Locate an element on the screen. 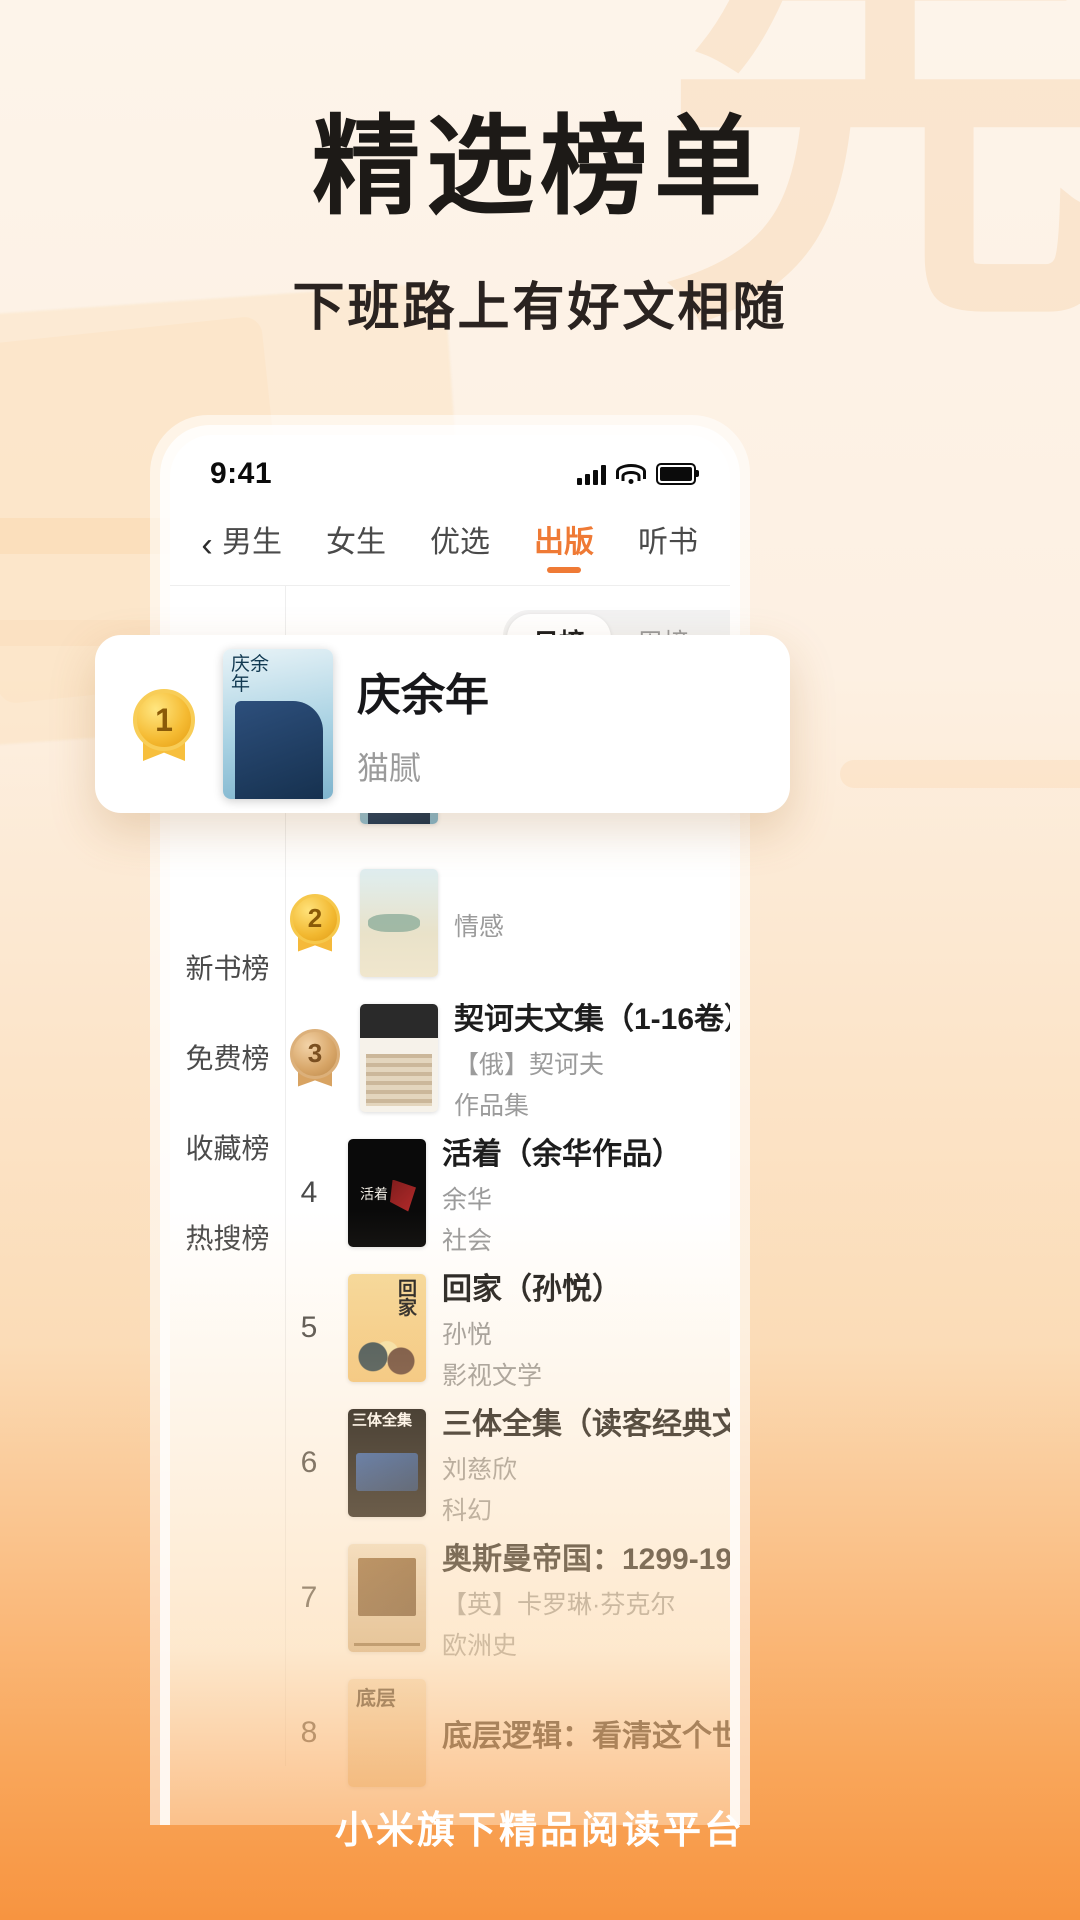 This screenshot has width=1080, height=1920. chevron-left-icon: ‹ is located at coordinates (207, 545).